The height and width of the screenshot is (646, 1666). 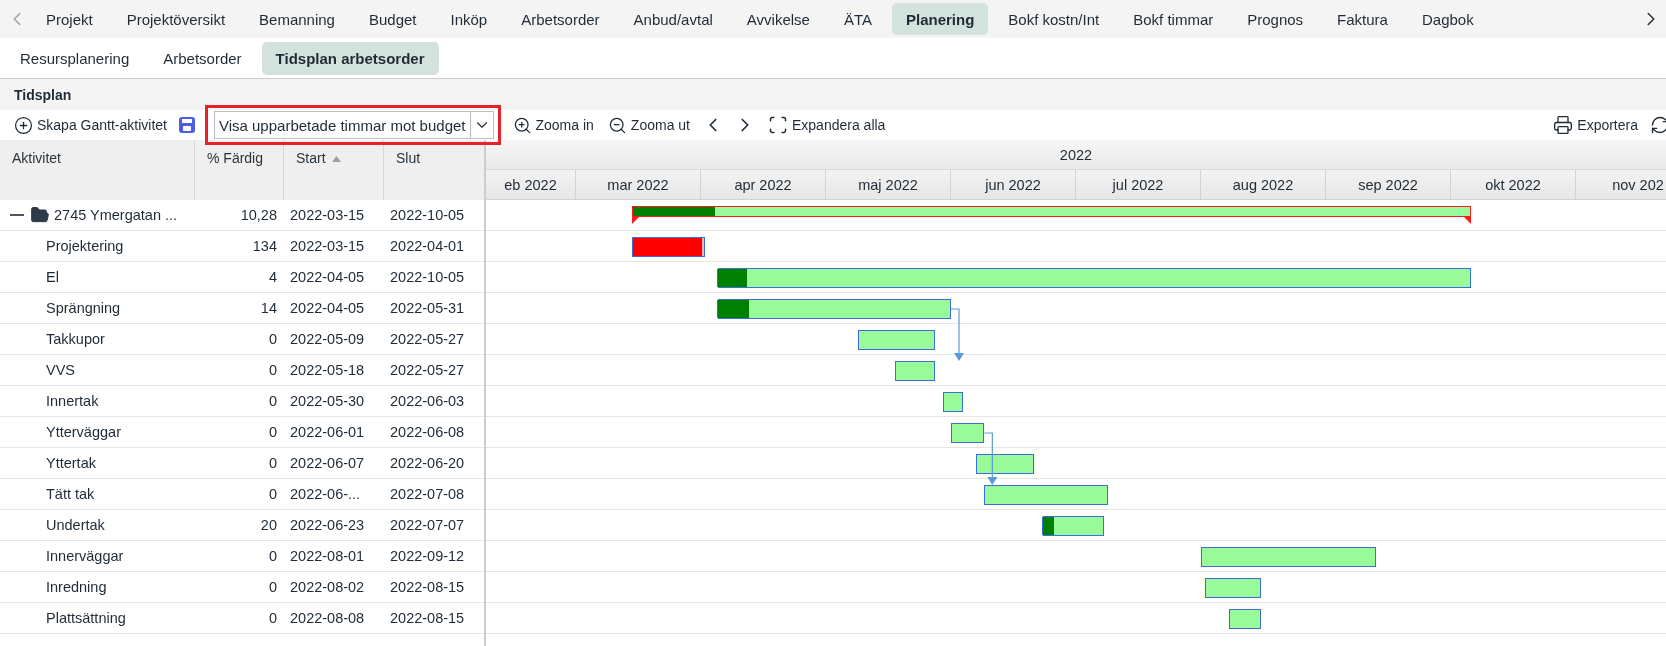 I want to click on column-header: Slut, so click(x=433, y=170).